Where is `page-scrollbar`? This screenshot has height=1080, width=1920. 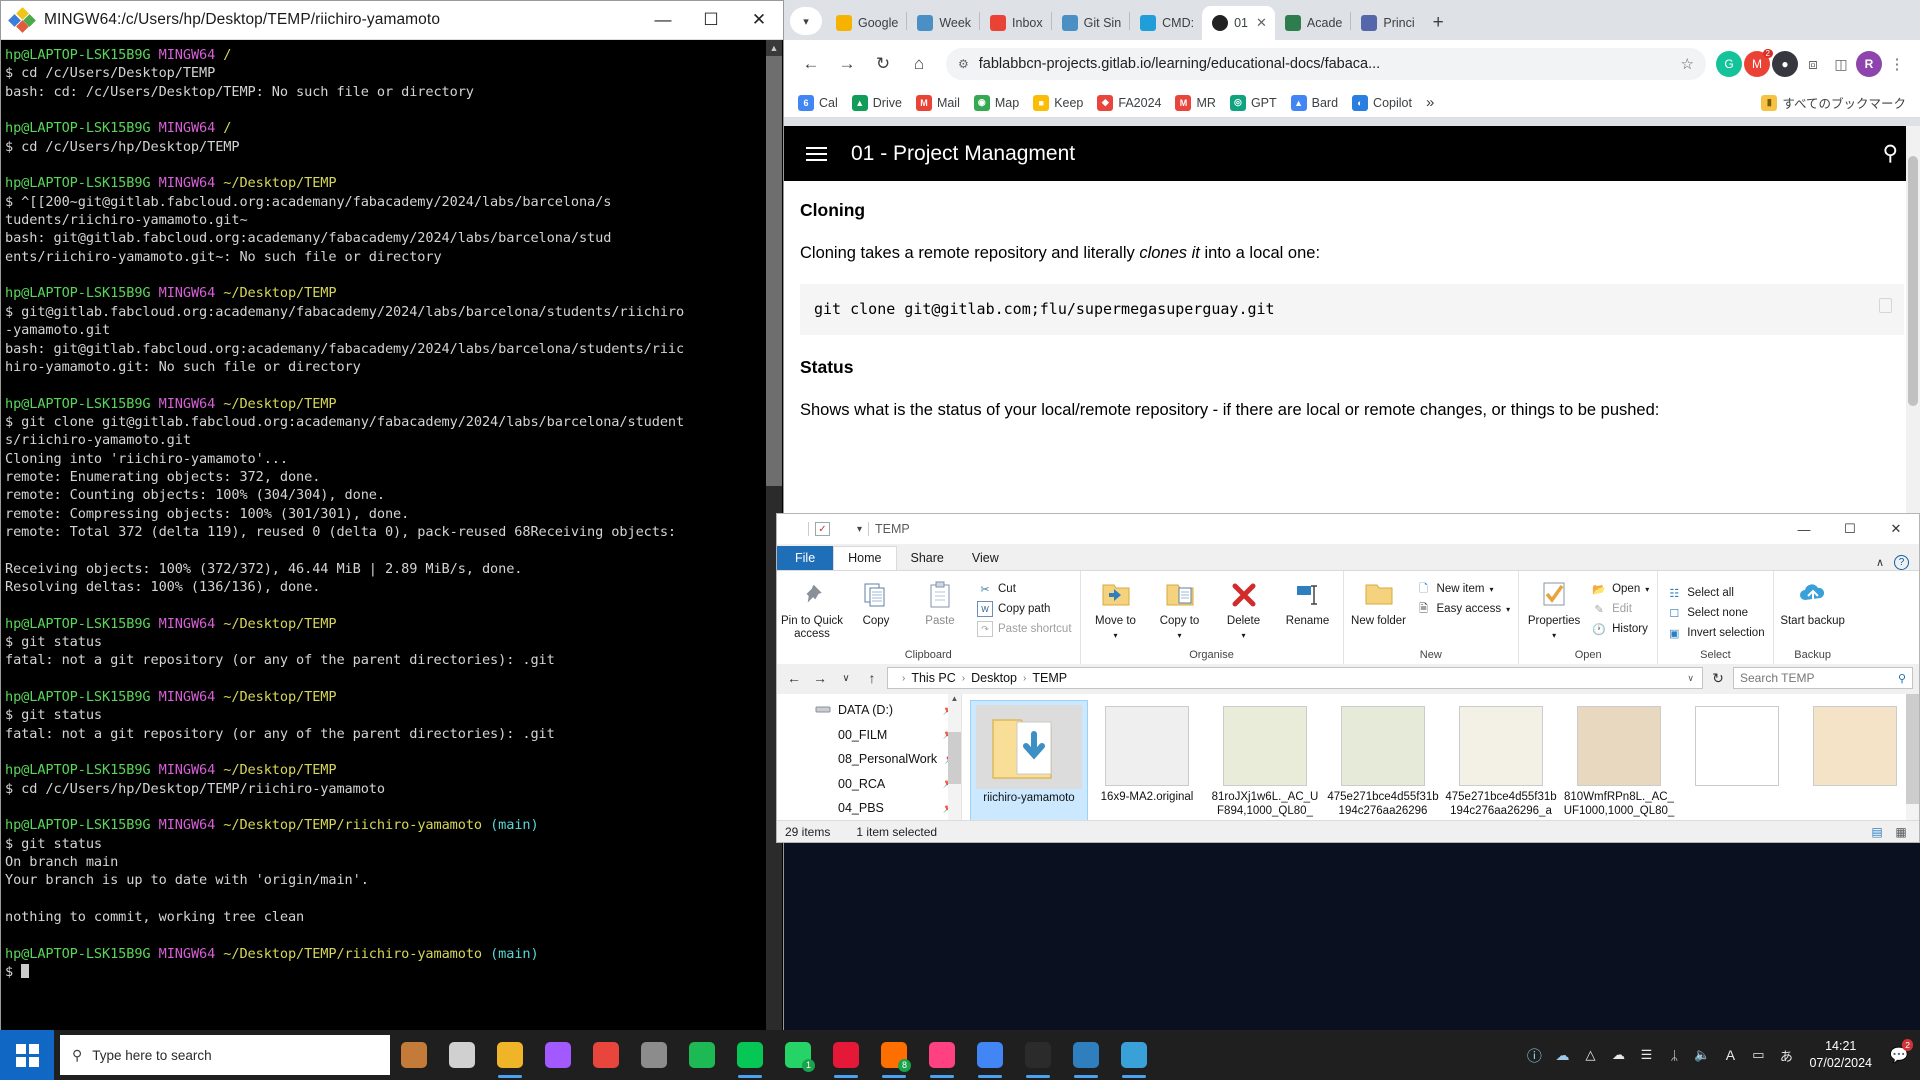 page-scrollbar is located at coordinates (1913, 323).